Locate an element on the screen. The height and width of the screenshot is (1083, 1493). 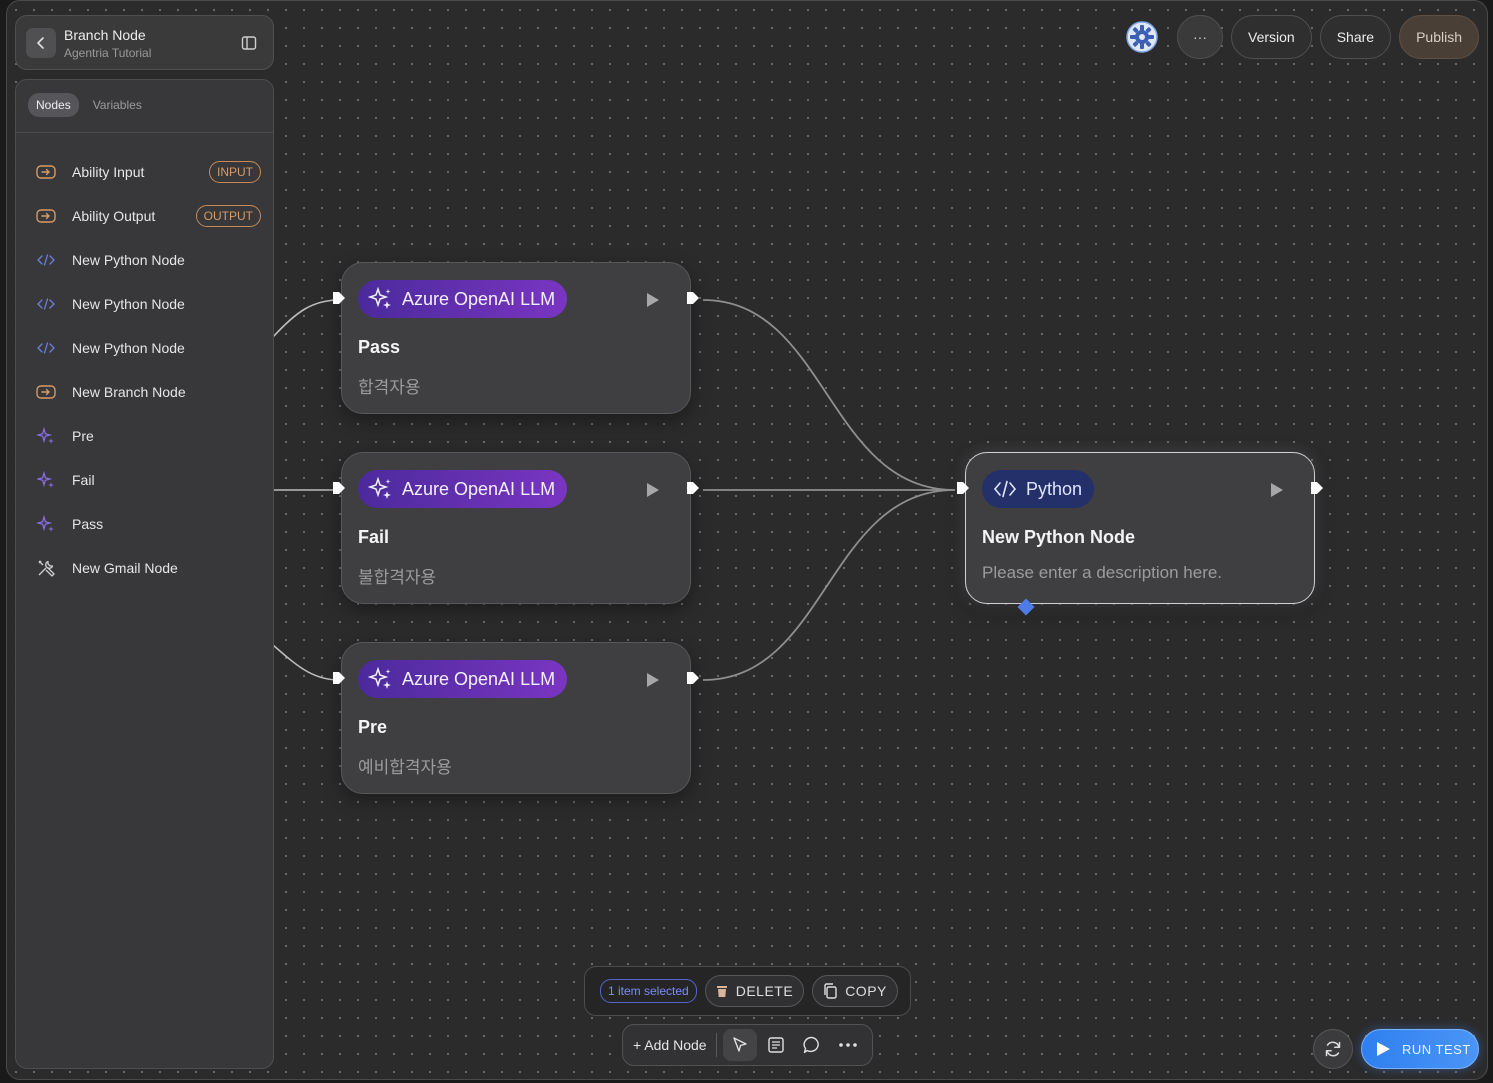
node-name: Pass is located at coordinates (379, 347).